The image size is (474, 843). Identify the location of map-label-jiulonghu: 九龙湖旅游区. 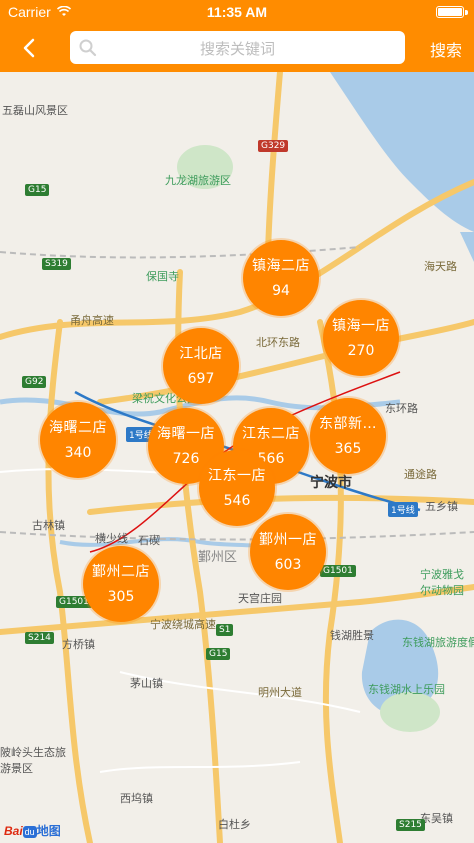
(198, 180).